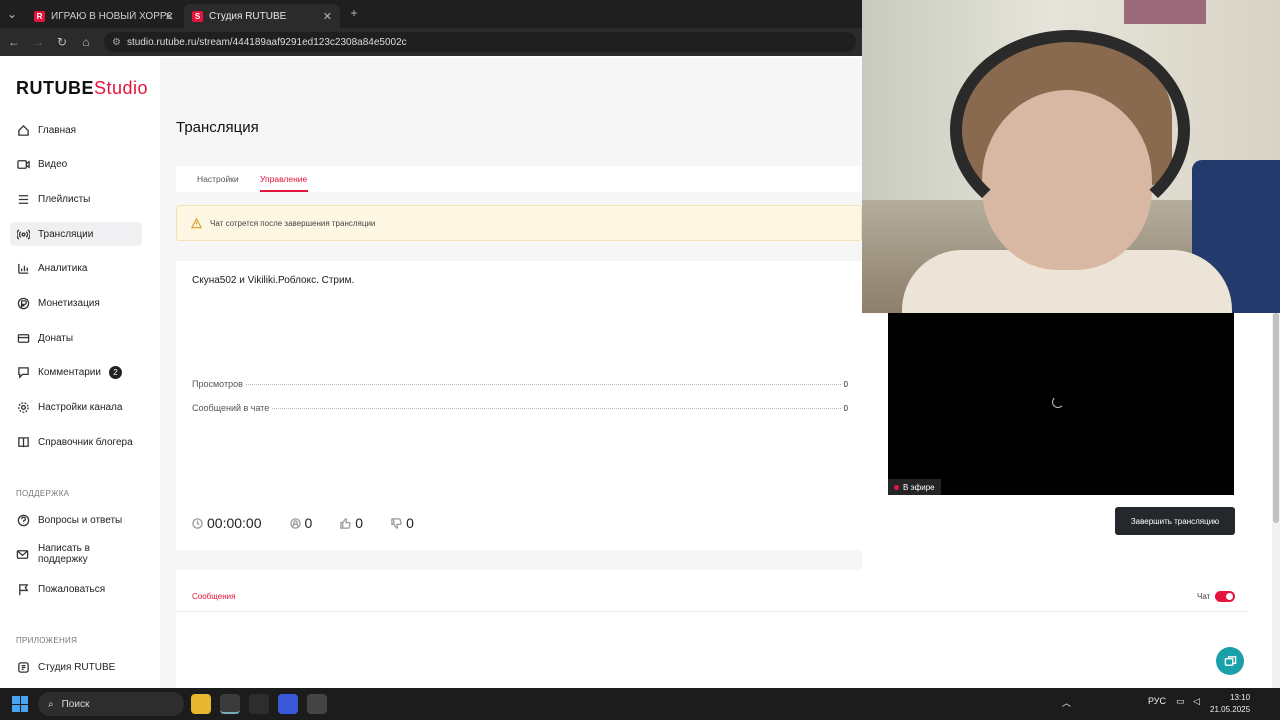  I want to click on new-tab-icon: +, so click(354, 13).